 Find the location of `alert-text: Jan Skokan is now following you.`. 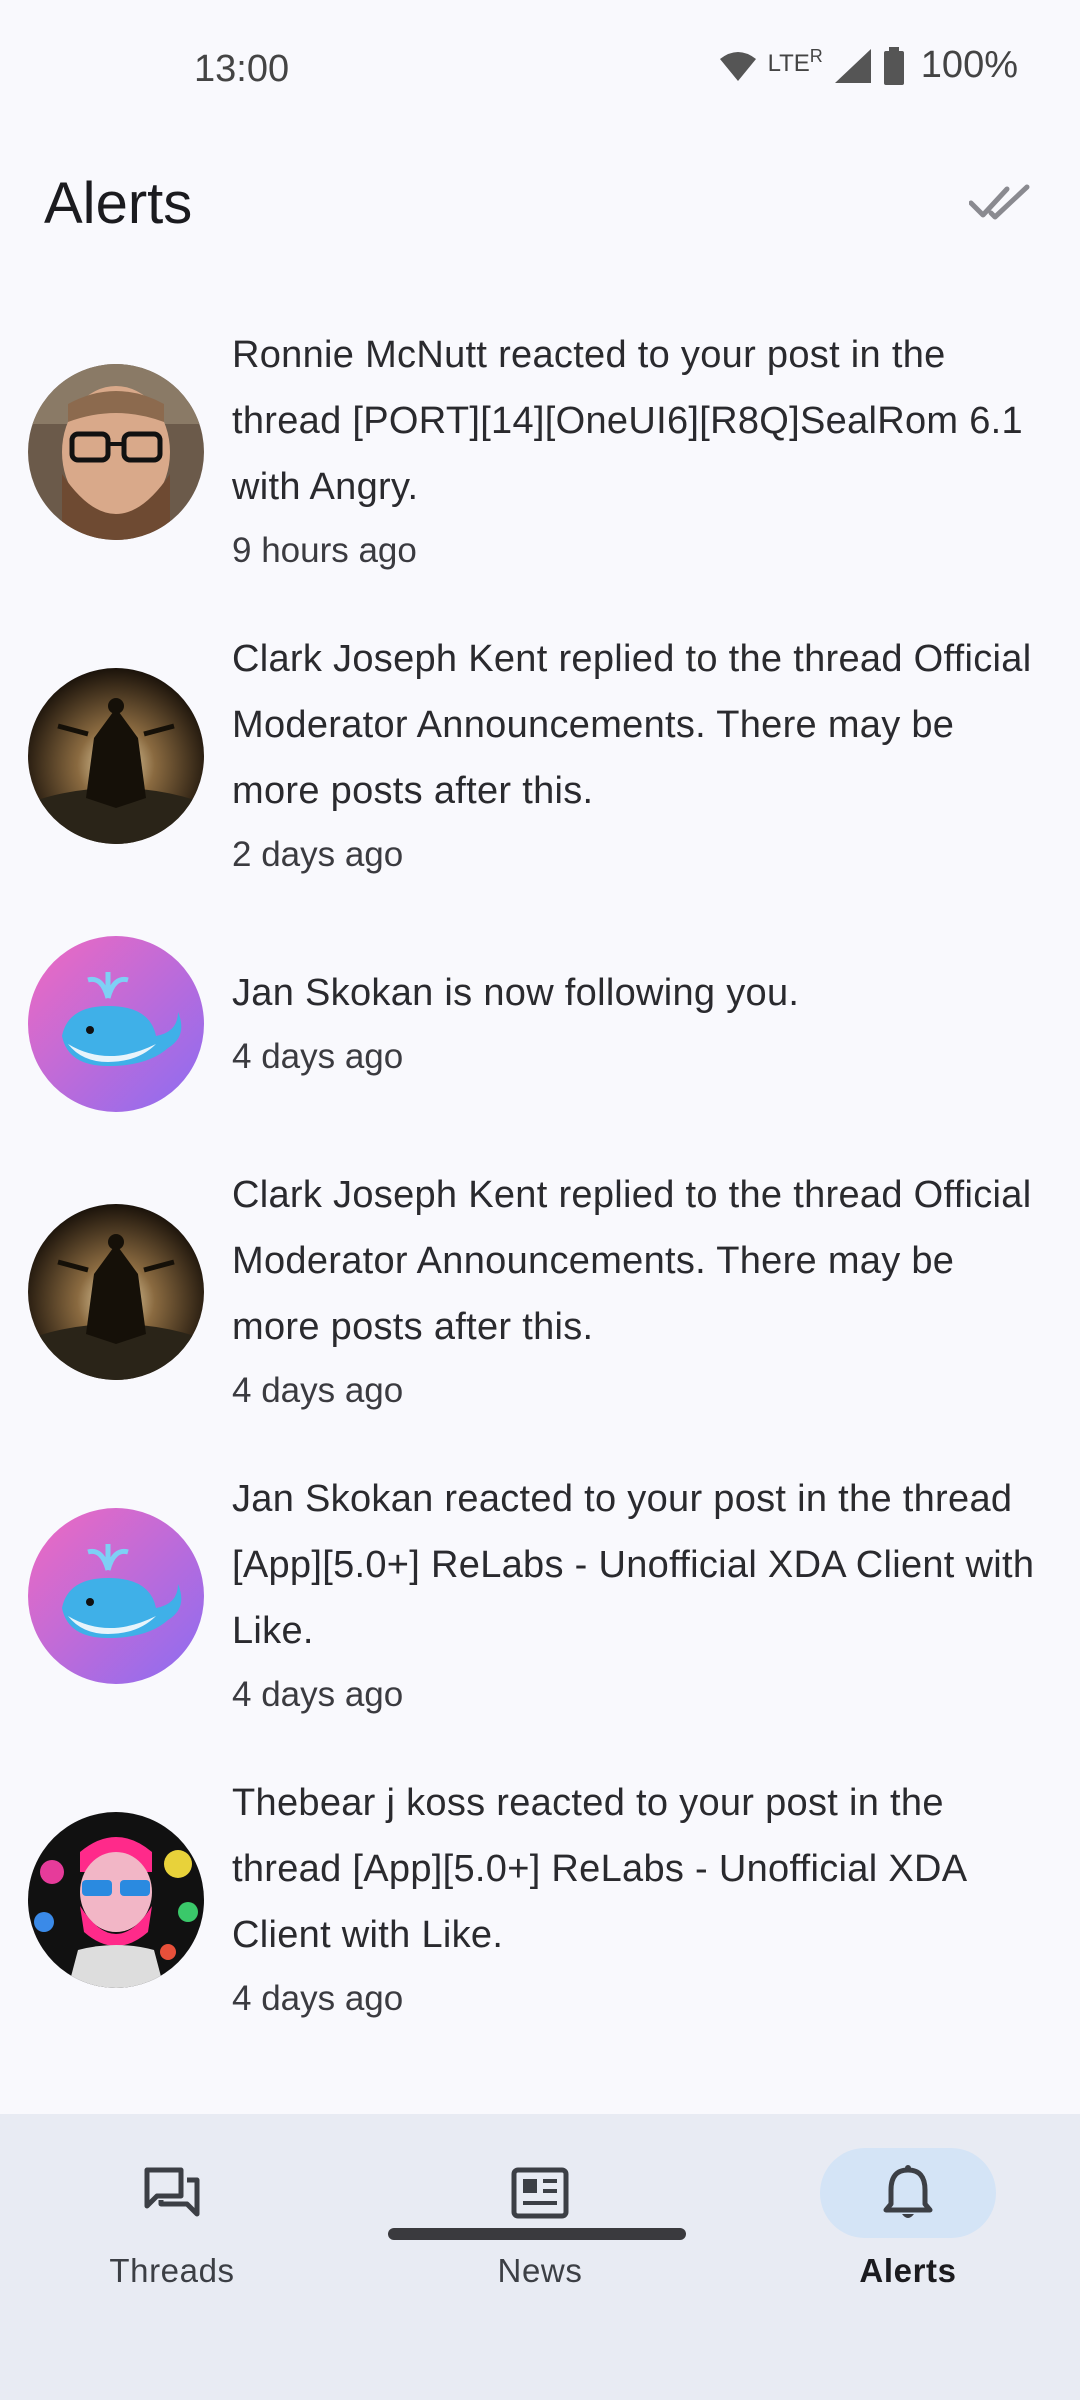

alert-text: Jan Skokan is now following you. is located at coordinates (516, 993).